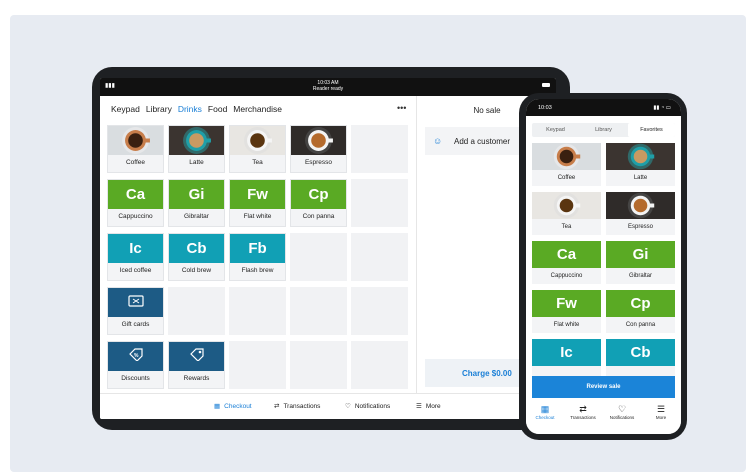 The image size is (755, 475). Describe the element at coordinates (196, 356) in the screenshot. I see `rewards-tag-icon` at that location.